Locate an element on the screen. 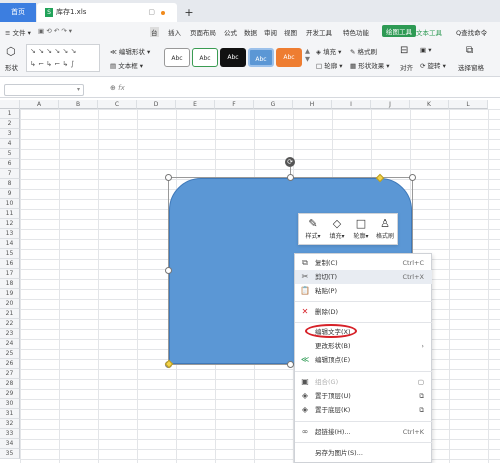 The image size is (500, 463). style-sample-1: Abc is located at coordinates (177, 57).